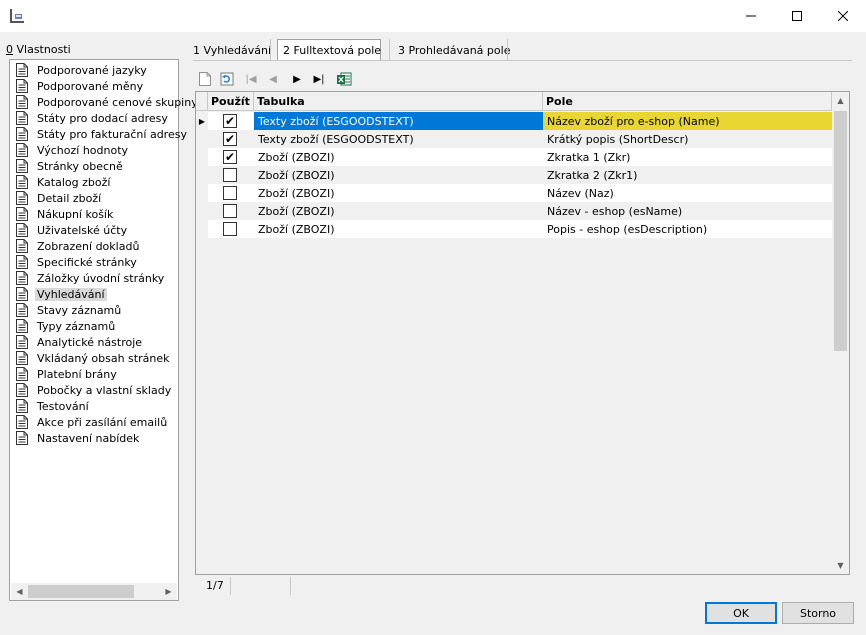  What do you see at coordinates (94, 118) in the screenshot?
I see `tree-item: Státy pro dodací adresy` at bounding box center [94, 118].